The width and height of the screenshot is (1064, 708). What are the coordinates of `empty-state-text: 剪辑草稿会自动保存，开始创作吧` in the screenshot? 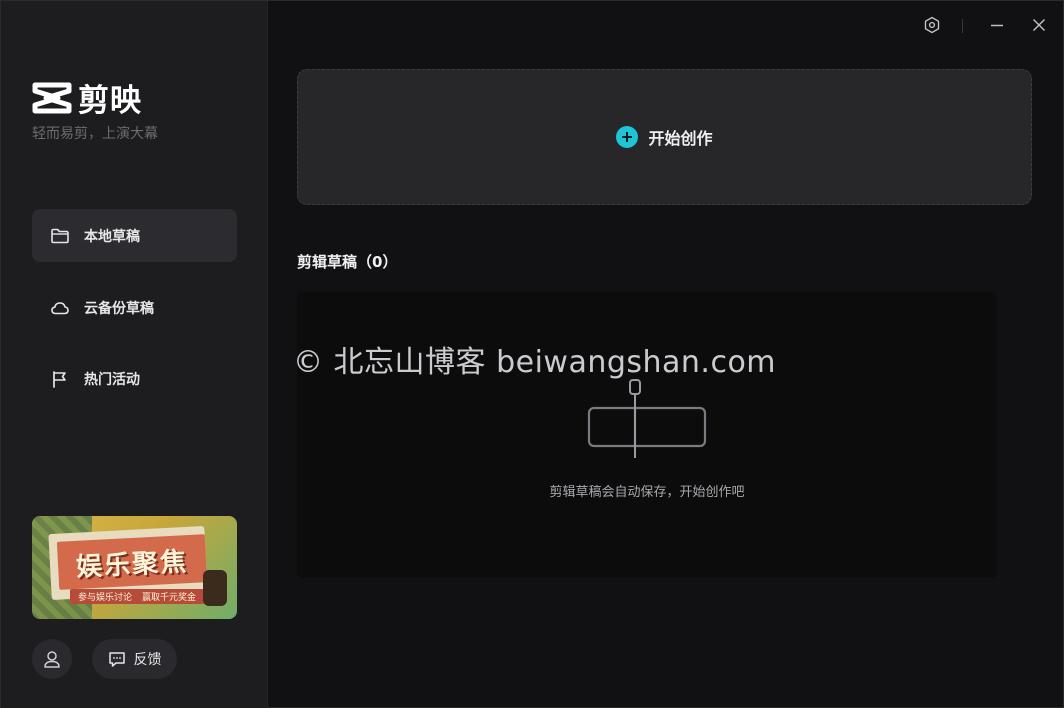 It's located at (647, 492).